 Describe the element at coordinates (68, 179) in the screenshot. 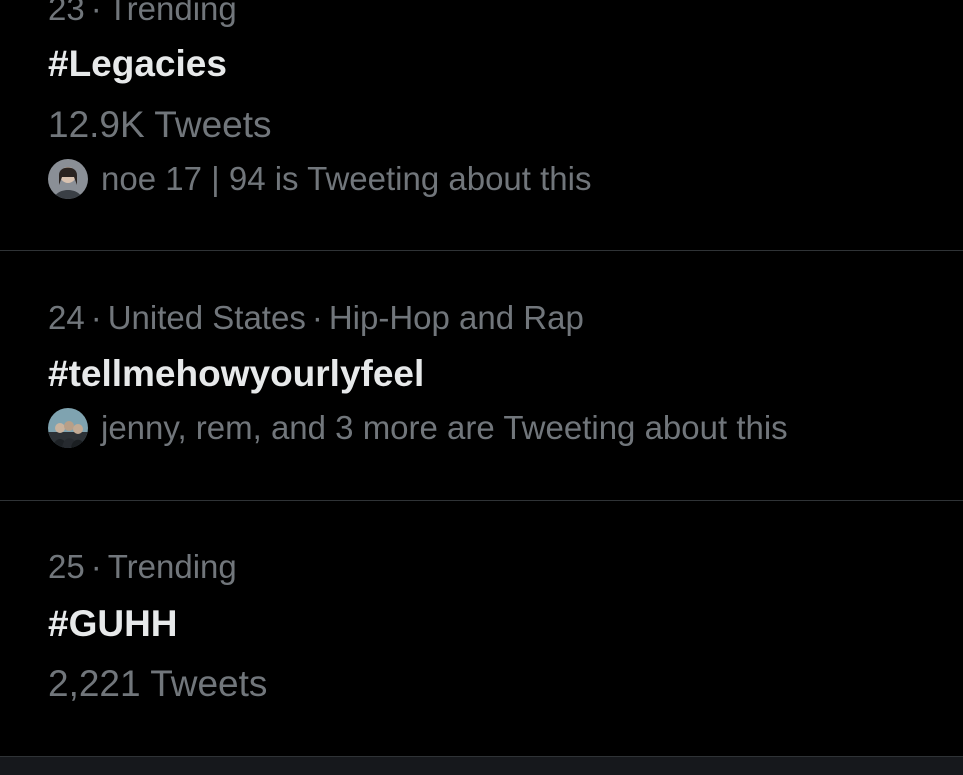

I see `user-avatar-icon` at that location.